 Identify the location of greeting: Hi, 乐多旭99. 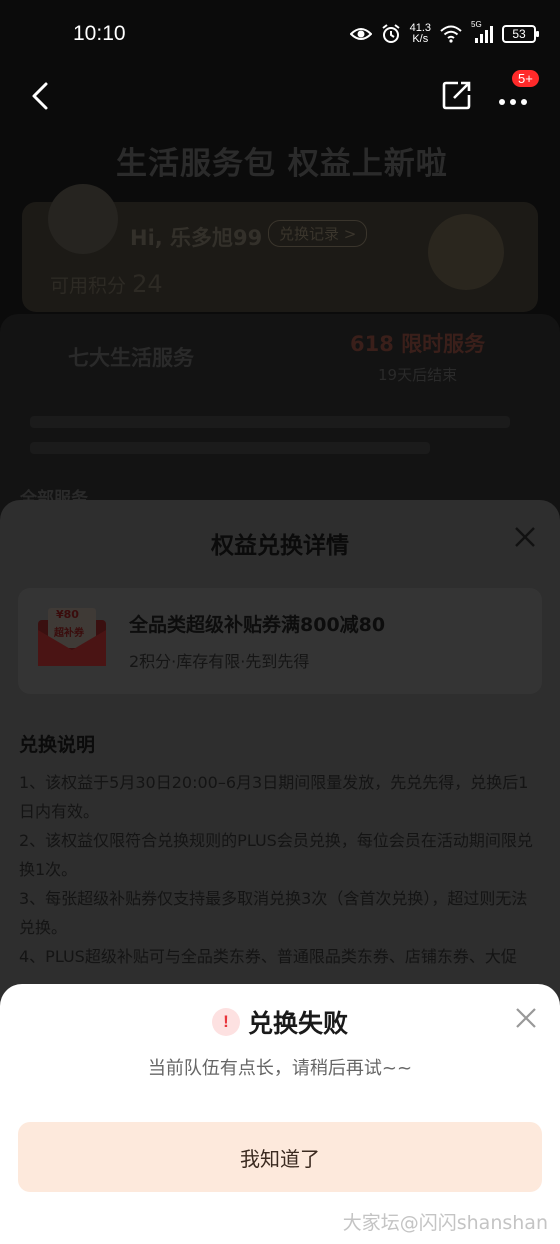
(196, 238).